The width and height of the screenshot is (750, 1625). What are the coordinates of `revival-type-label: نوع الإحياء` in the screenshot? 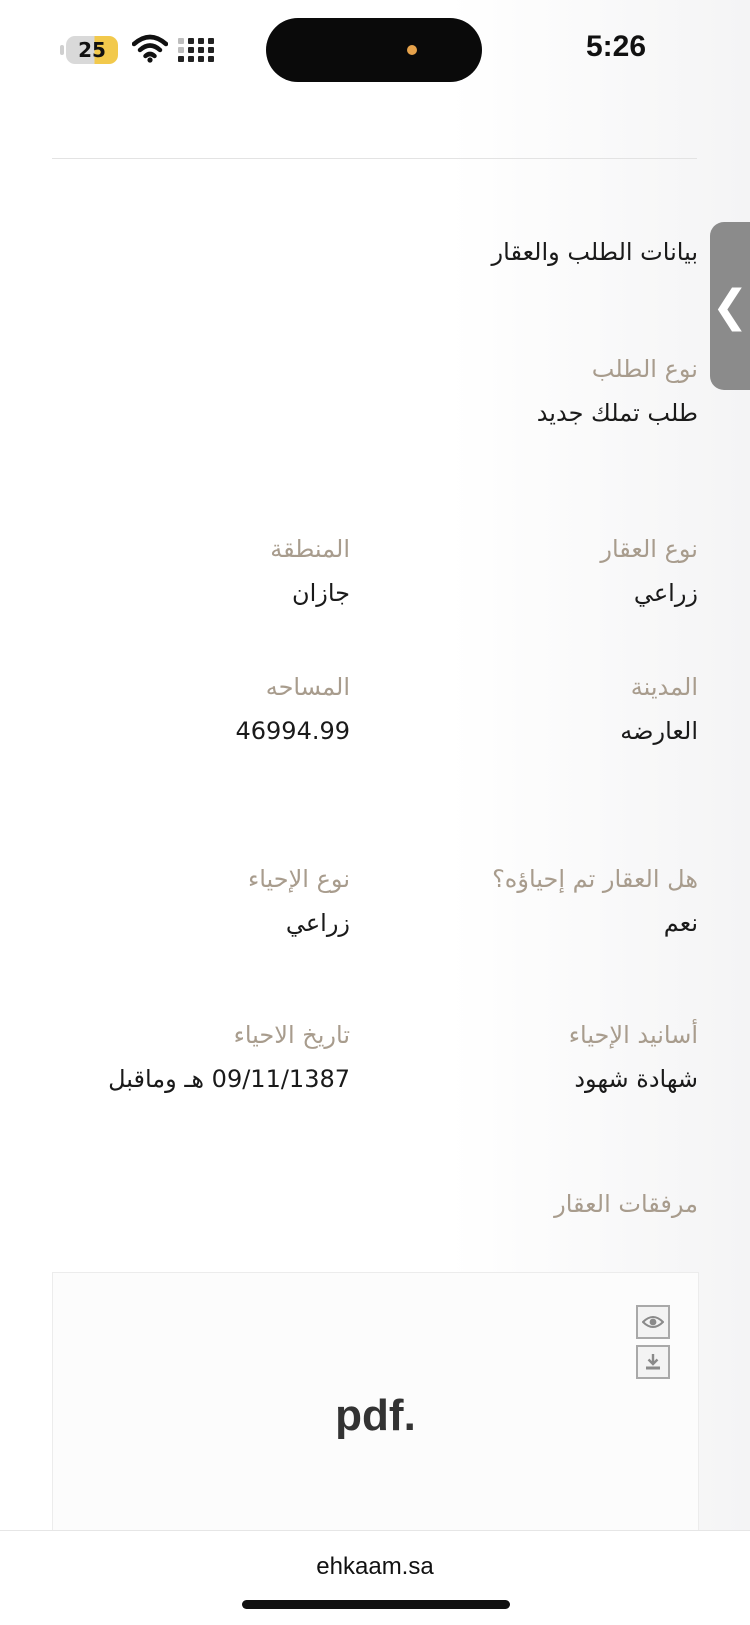 It's located at (298, 879).